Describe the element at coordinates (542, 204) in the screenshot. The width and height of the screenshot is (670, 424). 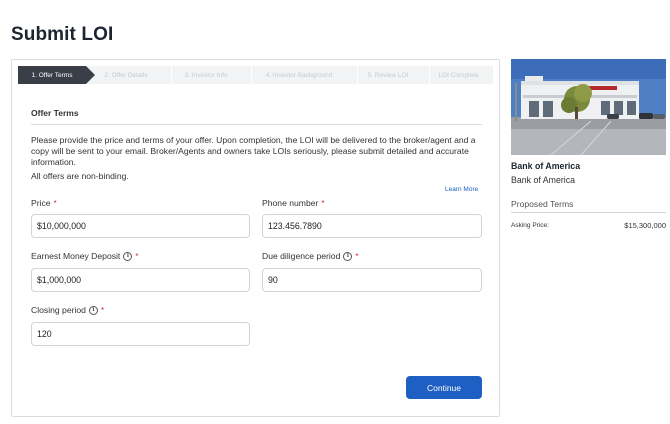
I see `proposed-terms-title: Proposed Terms` at that location.